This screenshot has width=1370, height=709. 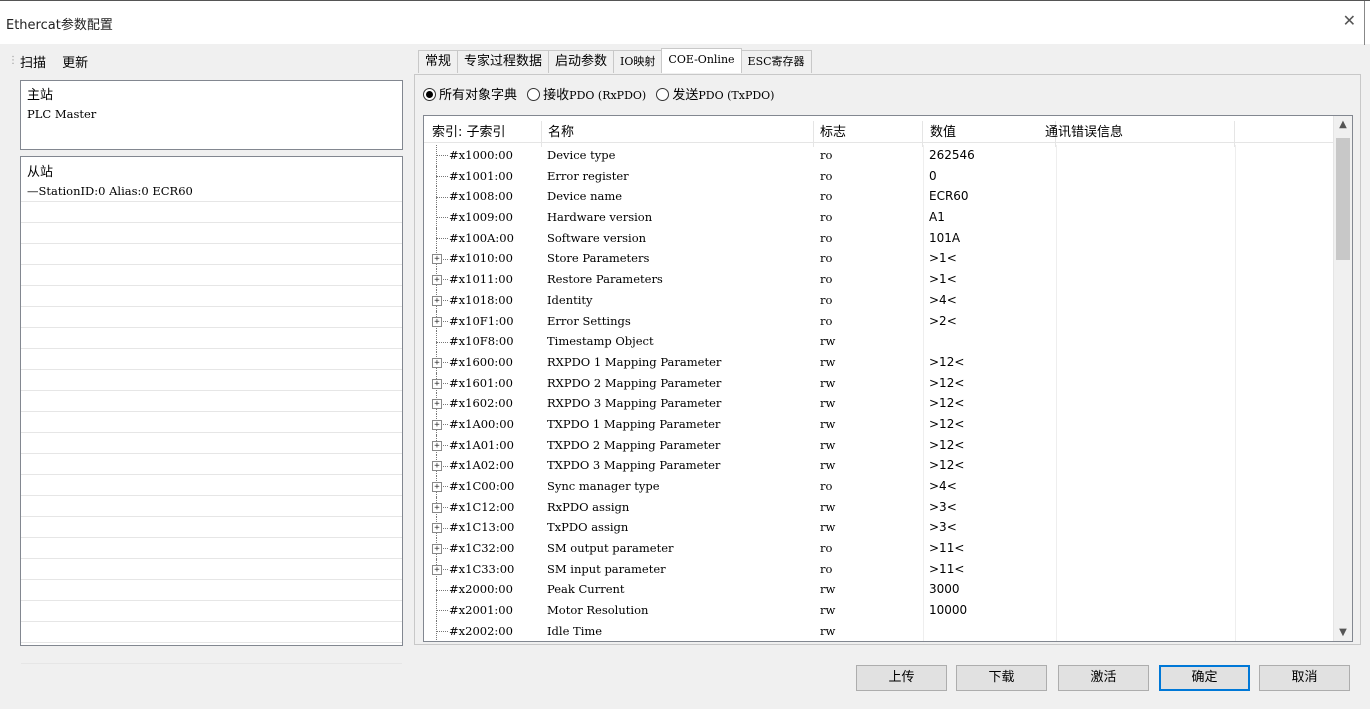 I want to click on master-panel: 主站 PLC Master, so click(x=211, y=115).